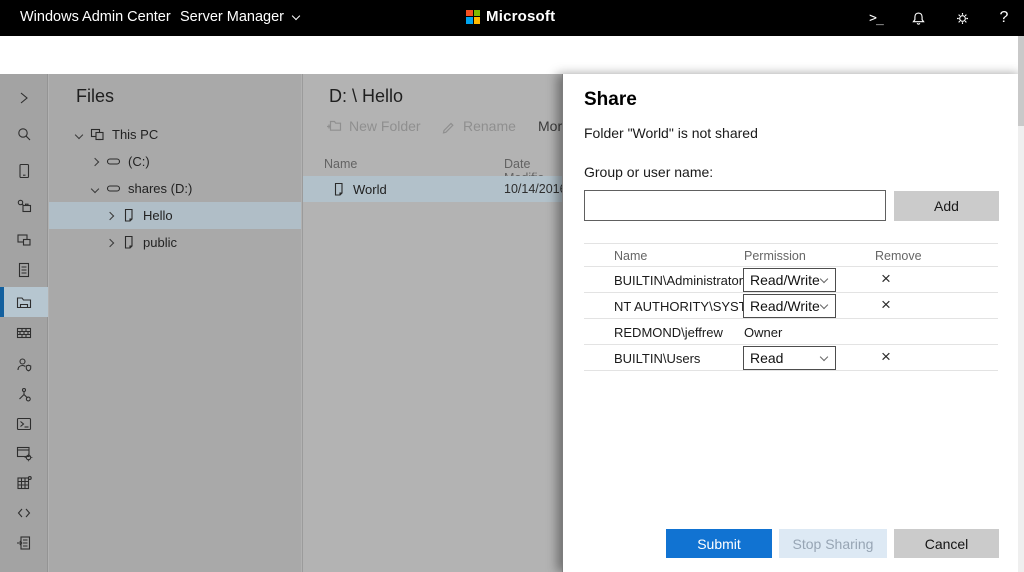 The height and width of the screenshot is (572, 1024). What do you see at coordinates (432, 132) in the screenshot?
I see `file-toolbar: New Folder Rename Mor` at bounding box center [432, 132].